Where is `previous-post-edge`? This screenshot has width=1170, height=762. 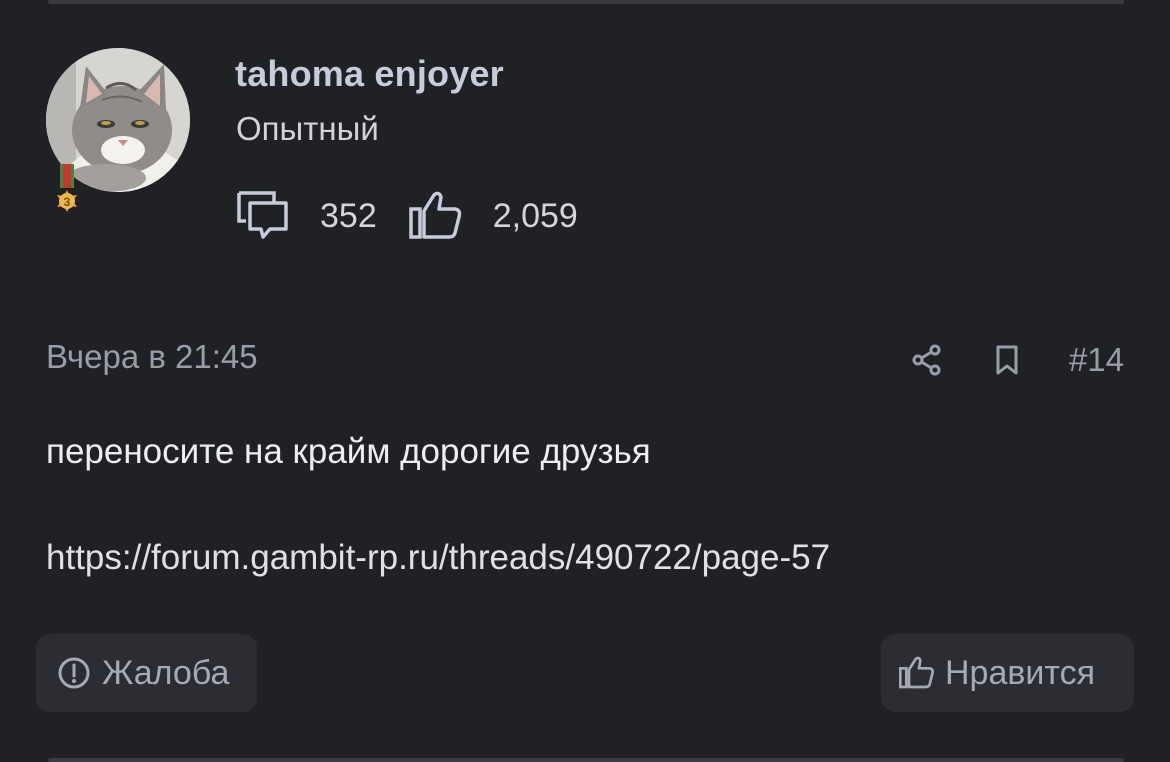 previous-post-edge is located at coordinates (586, 2).